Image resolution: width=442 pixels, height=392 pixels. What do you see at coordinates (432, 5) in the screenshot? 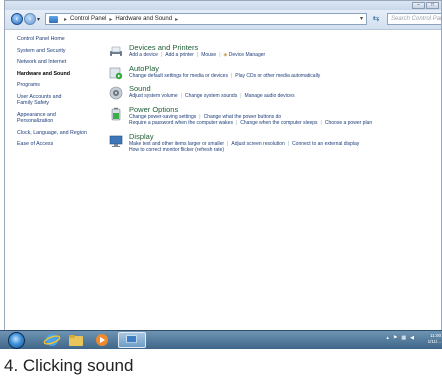
I see `maximize-button: □` at bounding box center [432, 5].